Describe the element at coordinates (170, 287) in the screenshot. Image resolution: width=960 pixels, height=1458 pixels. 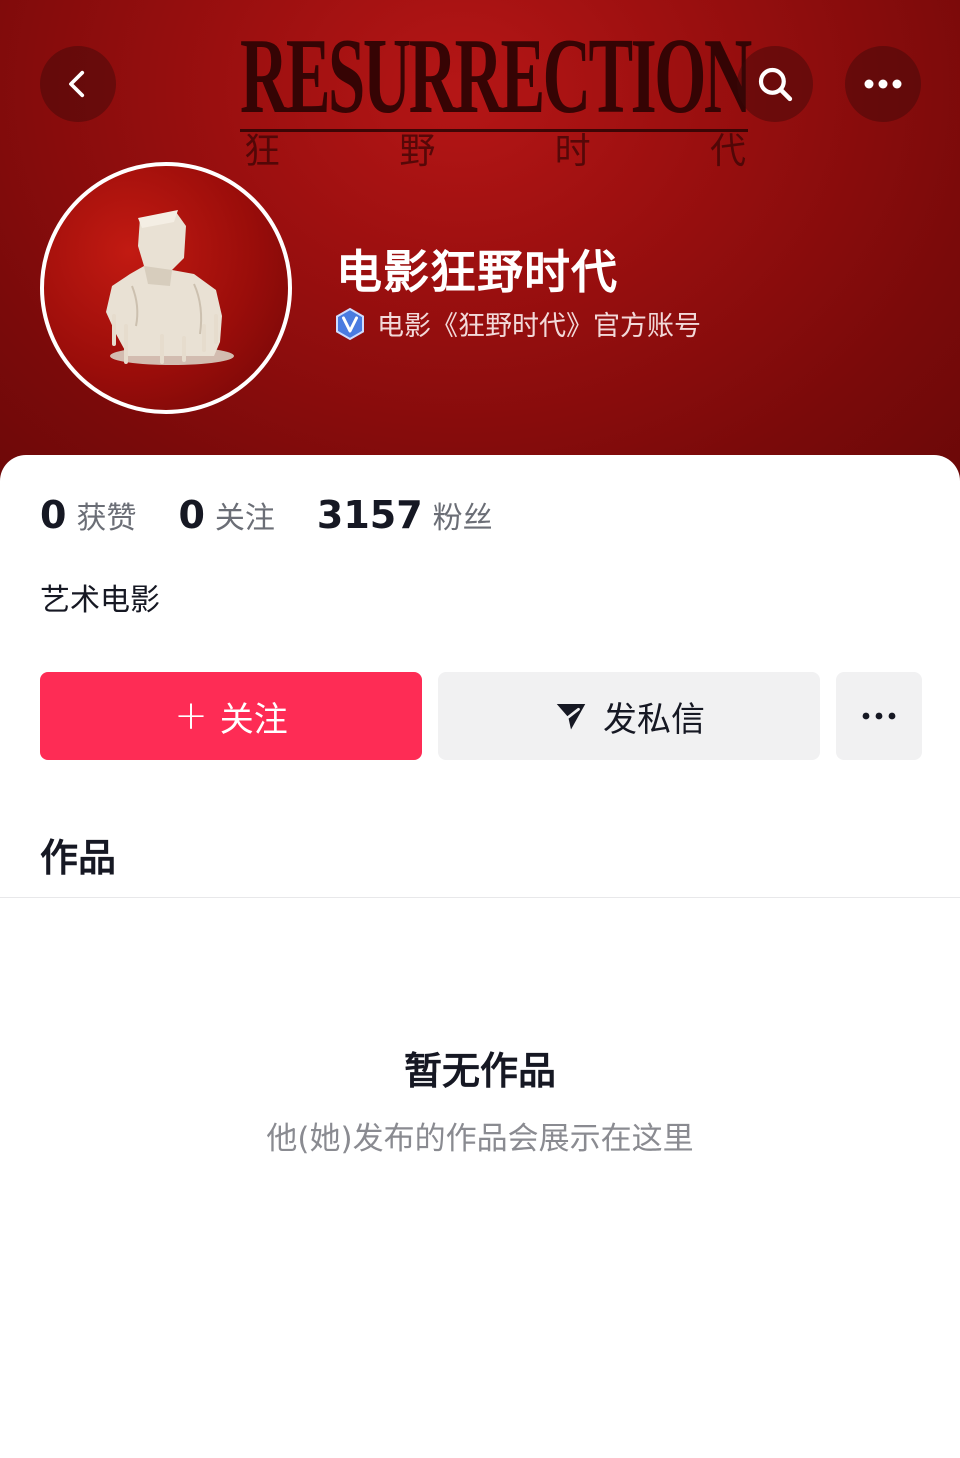
I see `melting-bust-image` at that location.